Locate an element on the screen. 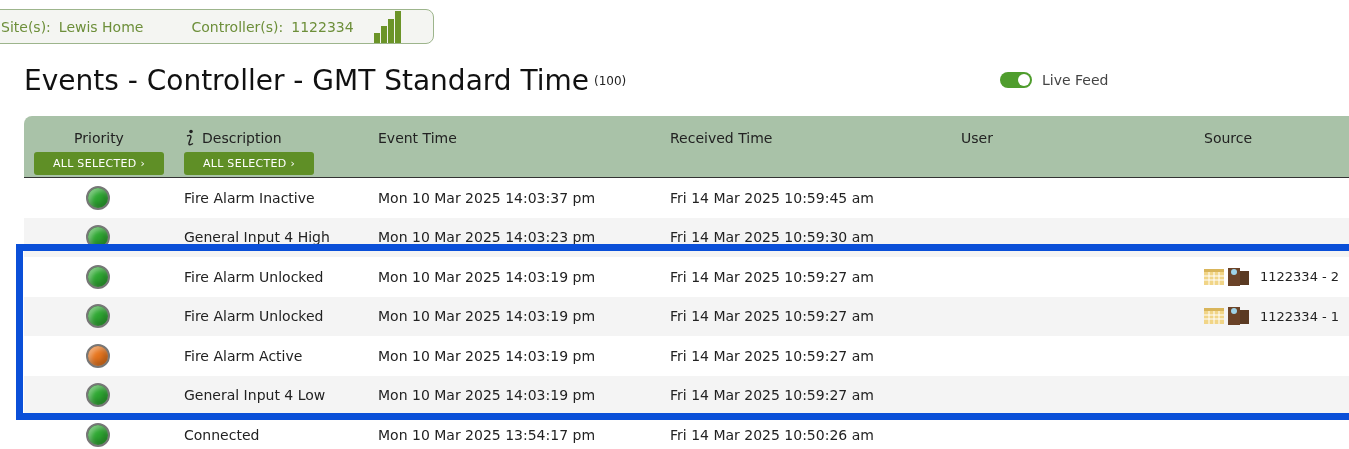 The height and width of the screenshot is (449, 1349). table-cell: Fri 14 Mar 2025 10:50:26 am is located at coordinates (772, 434).